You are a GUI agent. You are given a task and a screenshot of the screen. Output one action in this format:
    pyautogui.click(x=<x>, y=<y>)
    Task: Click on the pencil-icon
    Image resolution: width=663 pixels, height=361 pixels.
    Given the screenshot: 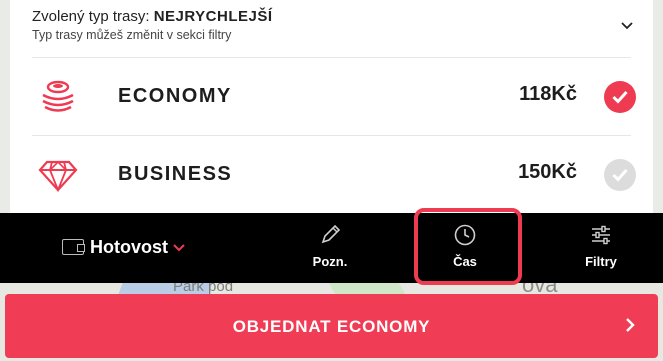 What is the action you would take?
    pyautogui.click(x=331, y=234)
    